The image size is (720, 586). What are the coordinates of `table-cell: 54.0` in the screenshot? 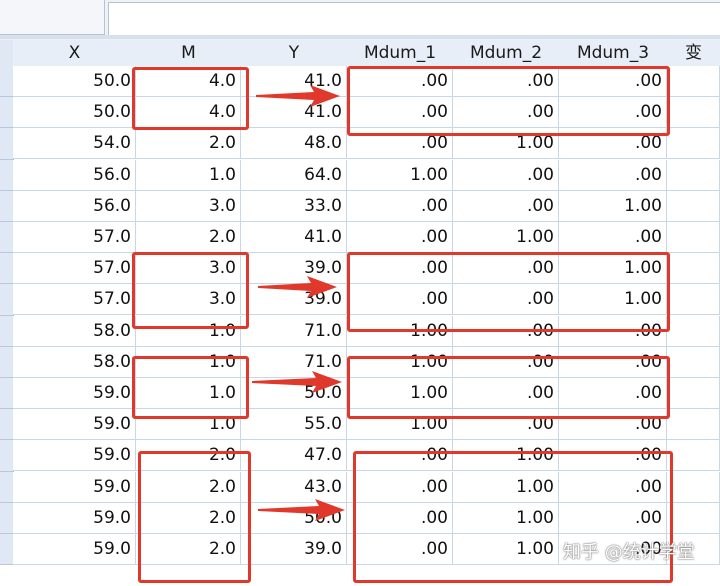 It's located at (74, 144).